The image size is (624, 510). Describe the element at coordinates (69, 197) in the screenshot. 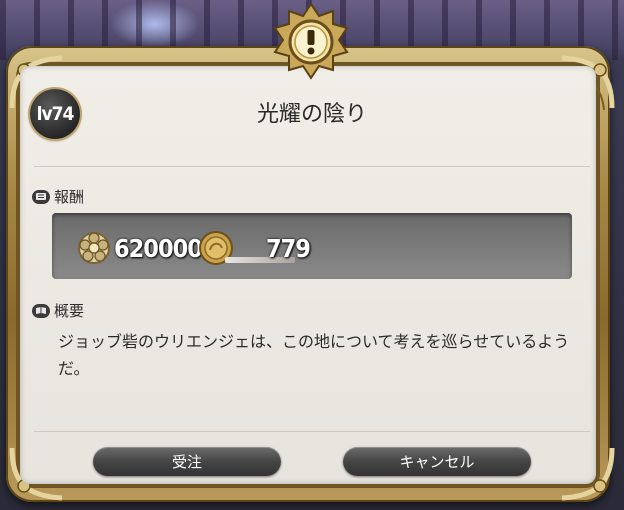

I see `rewards-label: 報酬` at that location.